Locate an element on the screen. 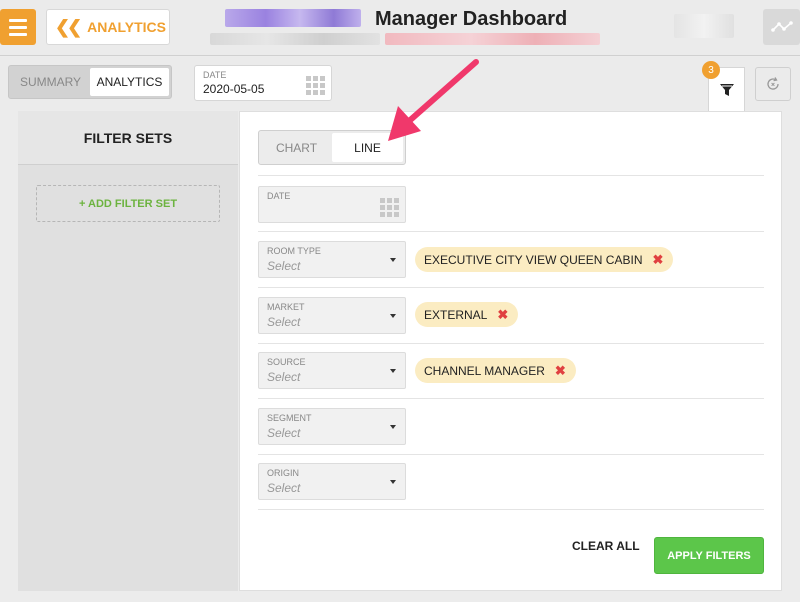  route-button is located at coordinates (781, 27).